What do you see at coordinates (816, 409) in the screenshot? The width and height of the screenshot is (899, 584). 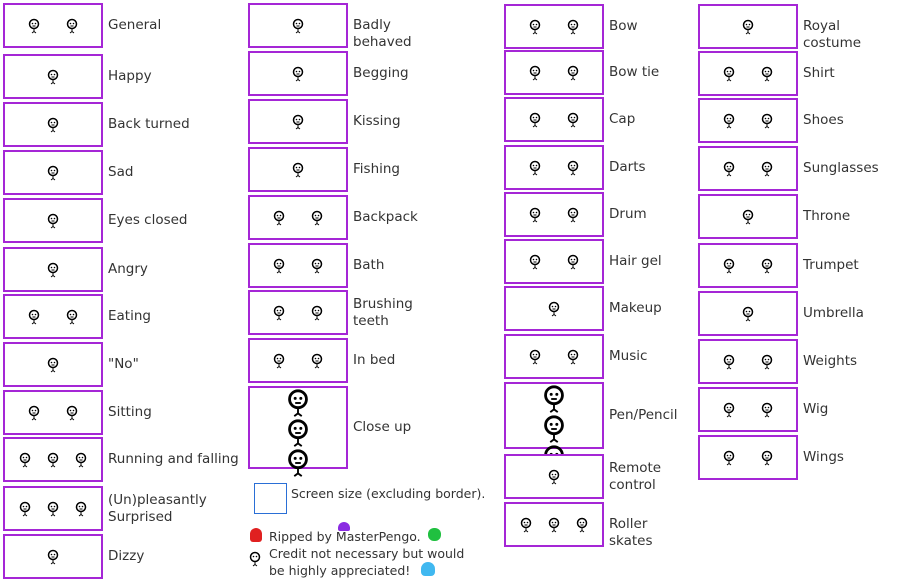 I see `sprite-label: Wig` at bounding box center [816, 409].